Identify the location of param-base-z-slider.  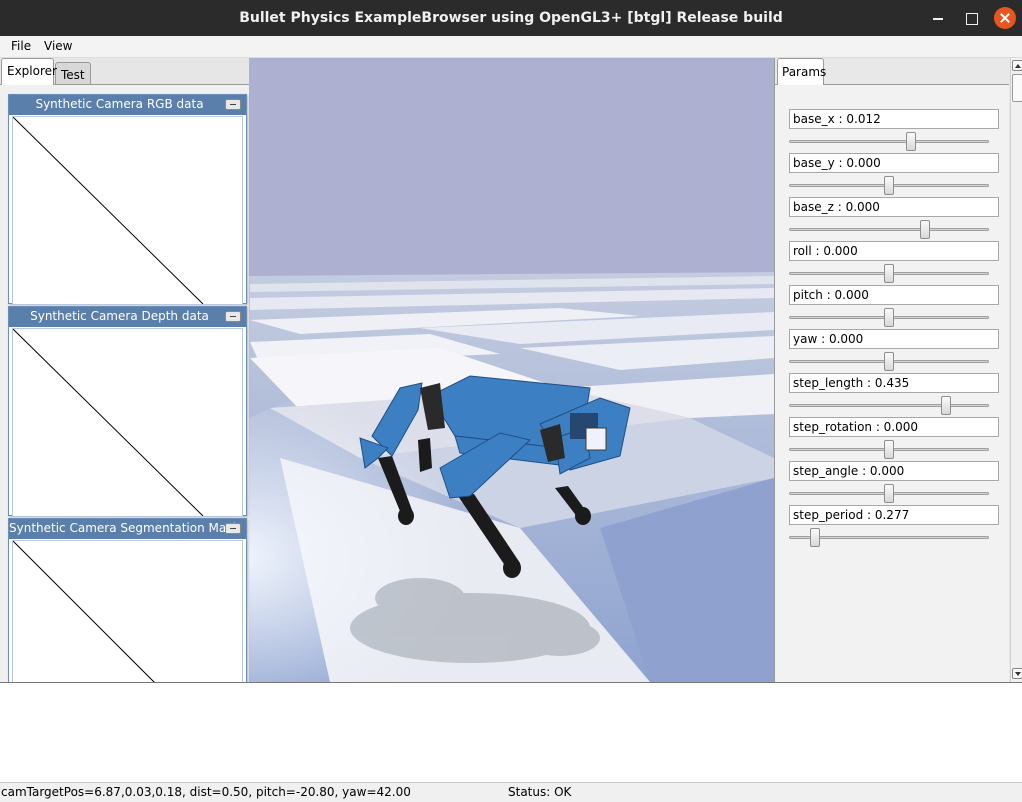
(889, 229).